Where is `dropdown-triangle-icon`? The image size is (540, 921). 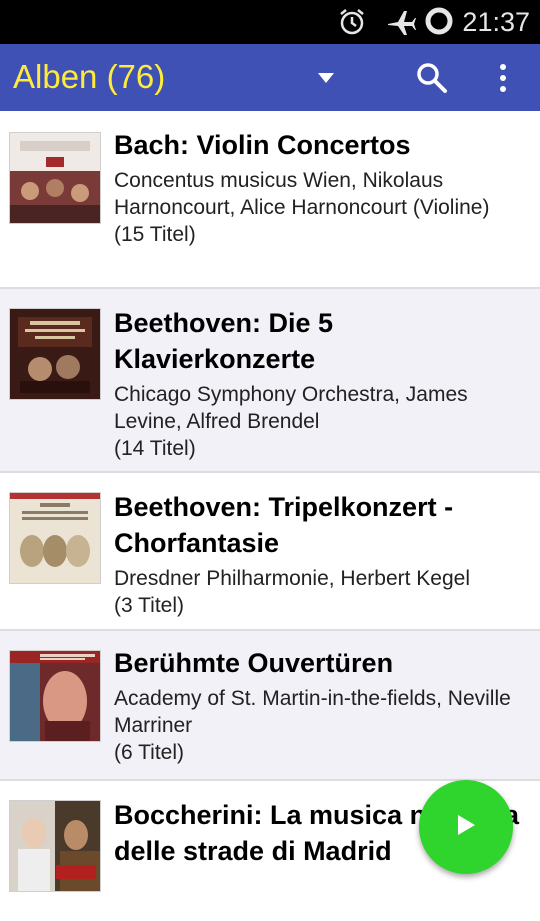 dropdown-triangle-icon is located at coordinates (326, 78).